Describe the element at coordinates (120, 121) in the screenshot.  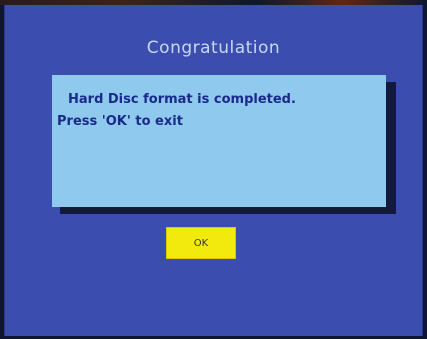
I see `message-line-press-ok: Press 'OK' to exit` at that location.